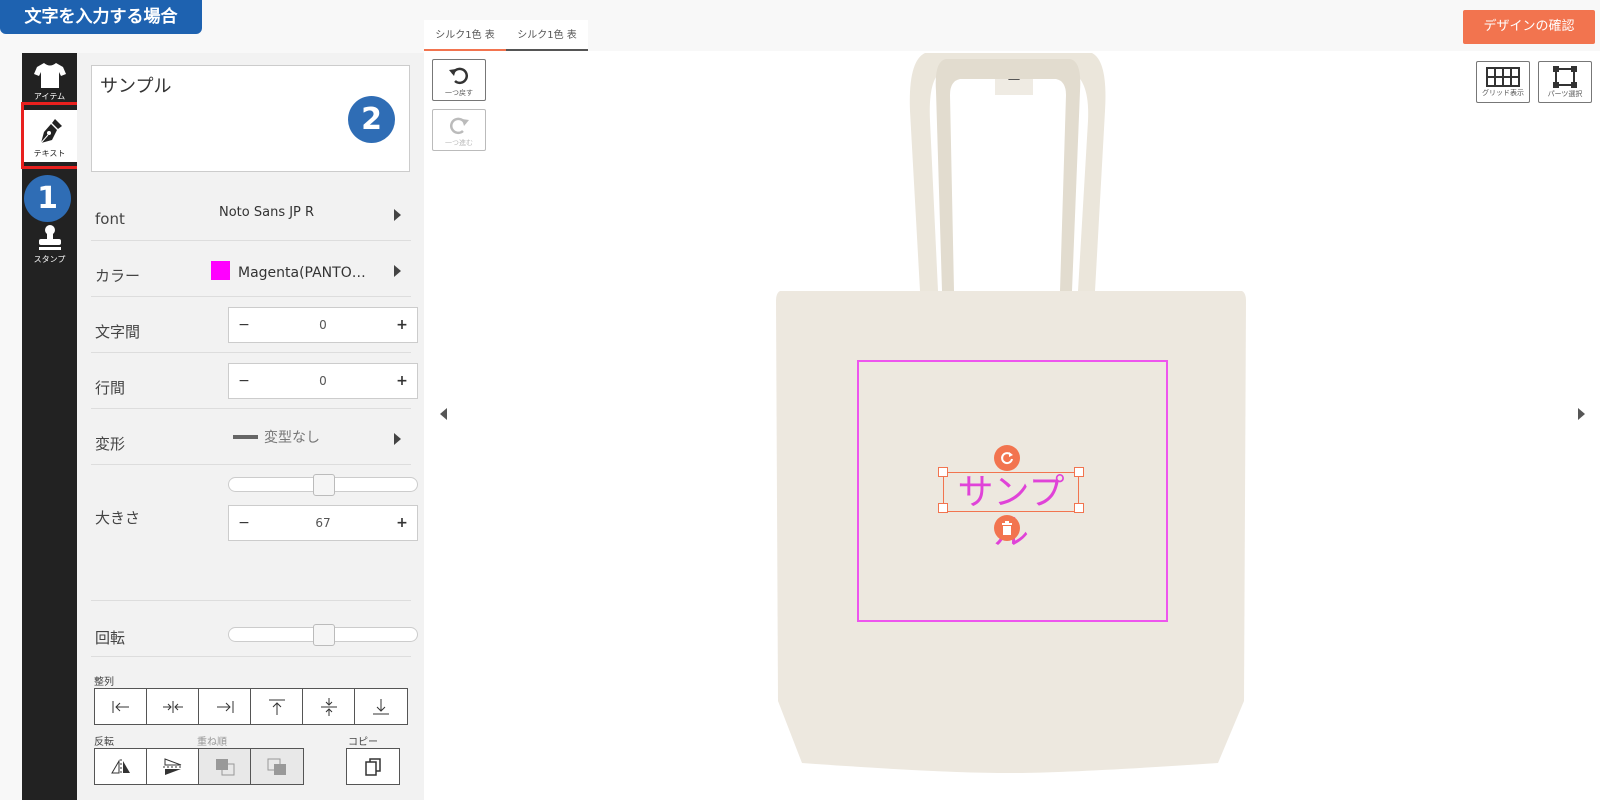  I want to click on trash-icon, so click(1007, 528).